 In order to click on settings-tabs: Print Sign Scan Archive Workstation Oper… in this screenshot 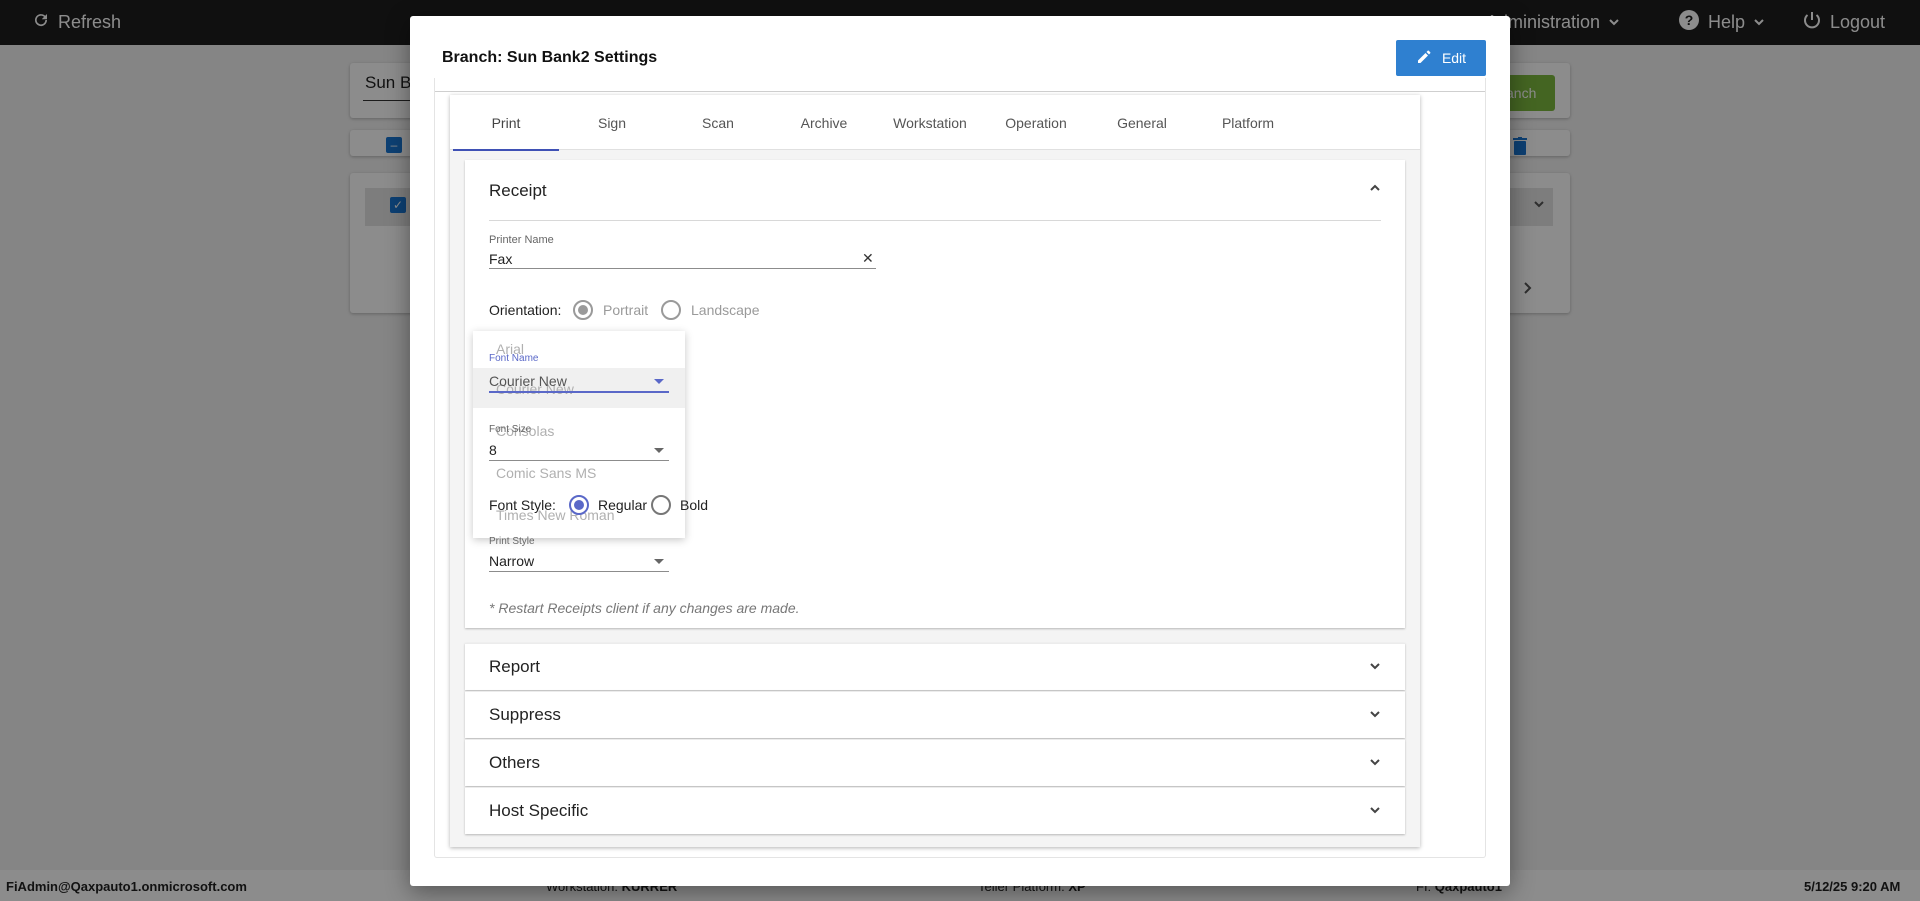, I will do `click(935, 123)`.